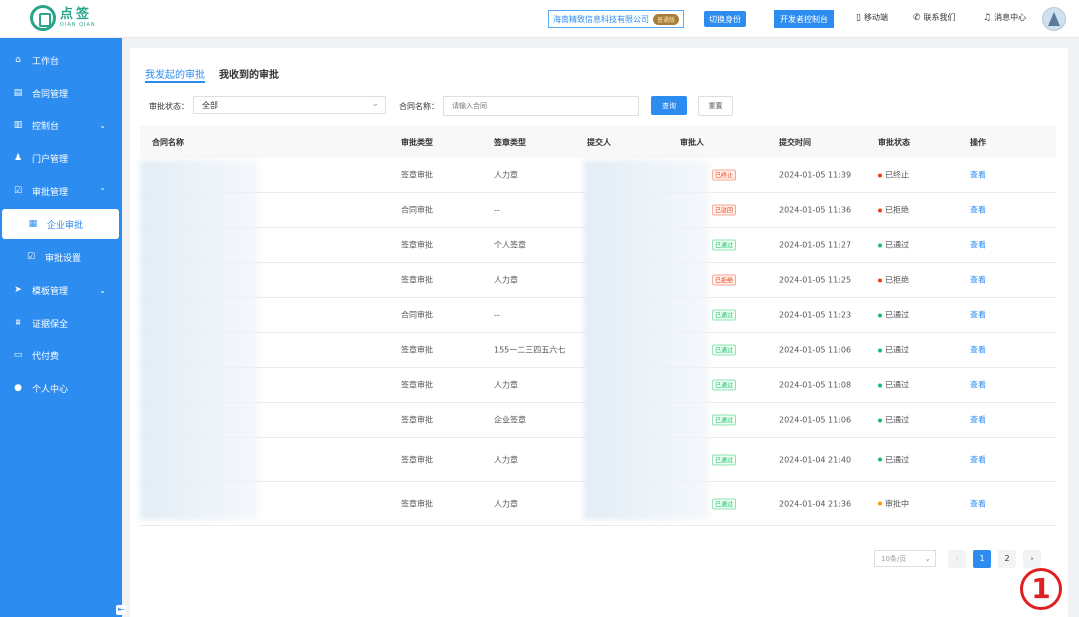 Image resolution: width=1079 pixels, height=617 pixels. I want to click on bell-icon: ♫, so click(987, 17).